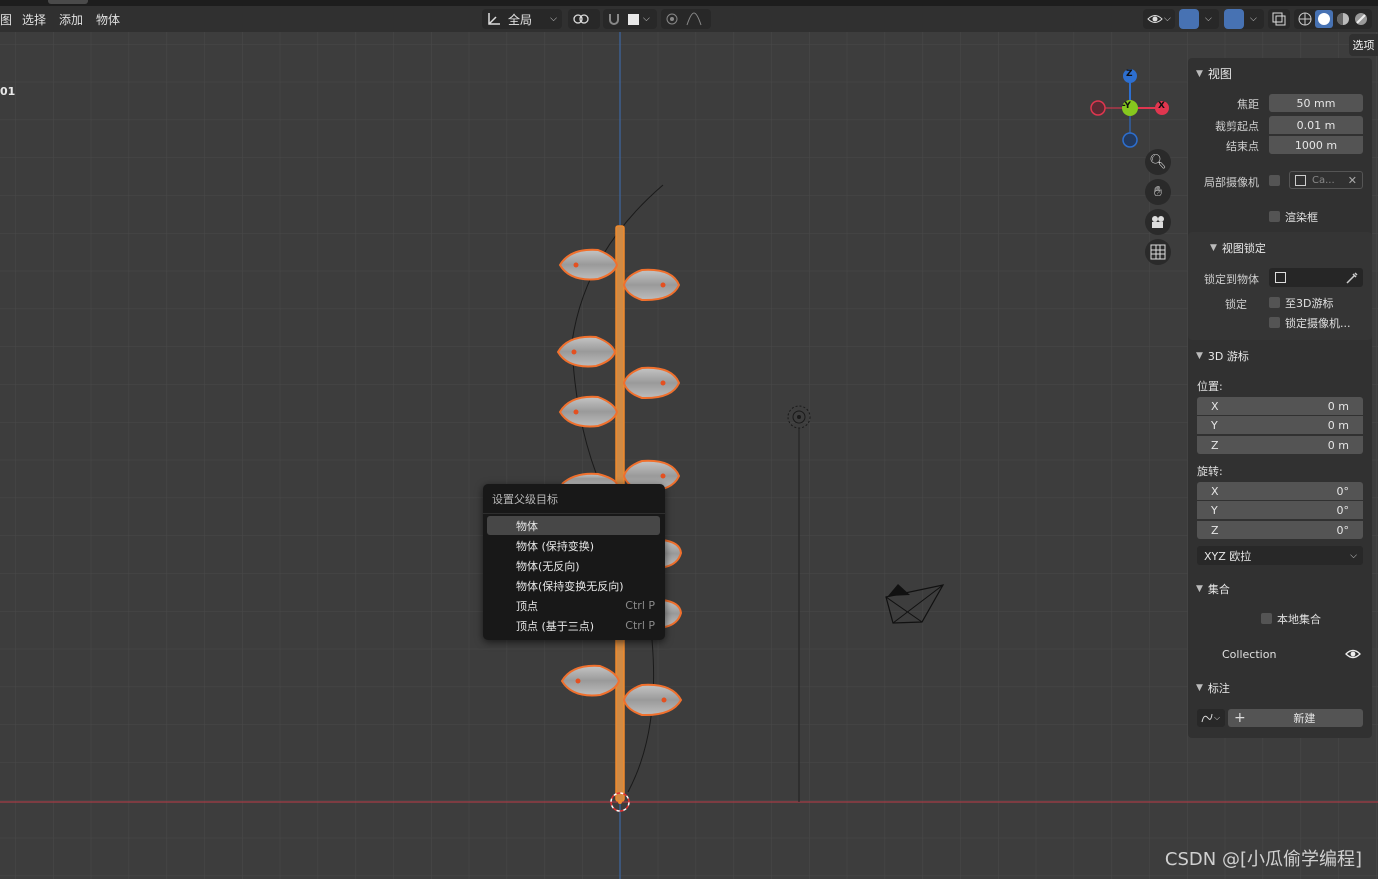 The image size is (1378, 879). What do you see at coordinates (1279, 19) in the screenshot?
I see `xray-toggle` at bounding box center [1279, 19].